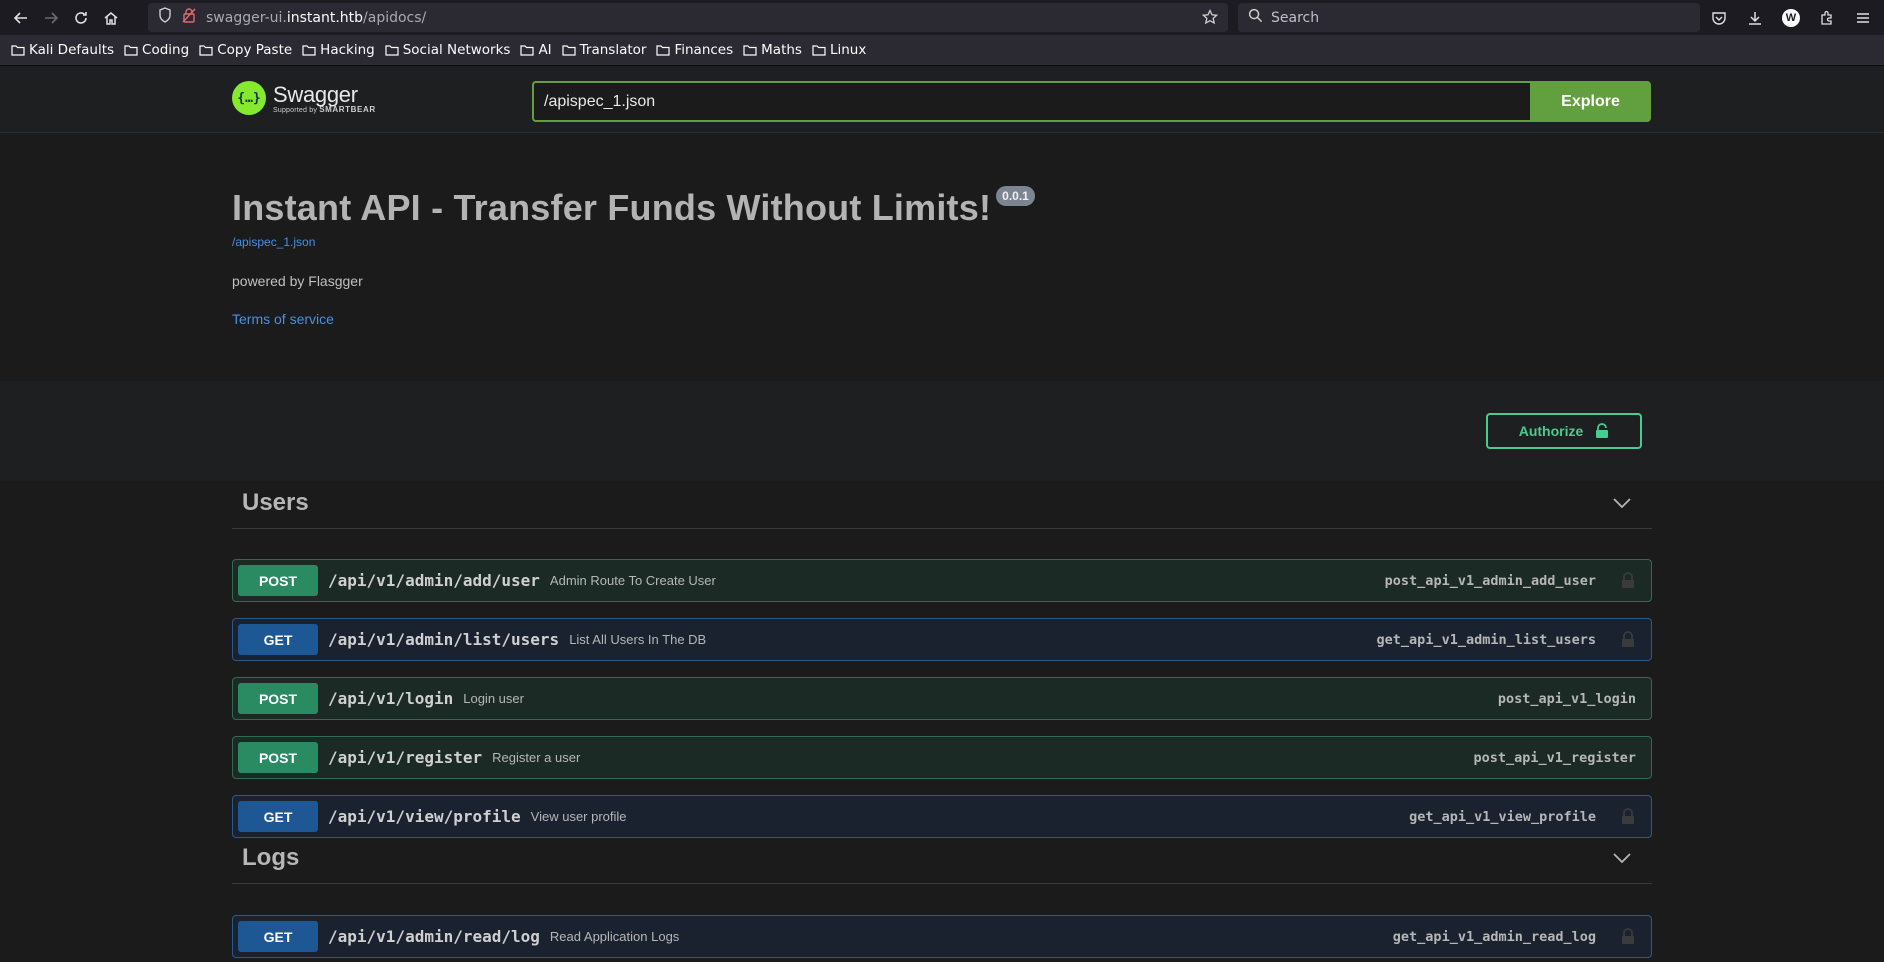  Describe the element at coordinates (1486, 639) in the screenshot. I see `operation-id: get_api_v1_admin_list_users` at that location.